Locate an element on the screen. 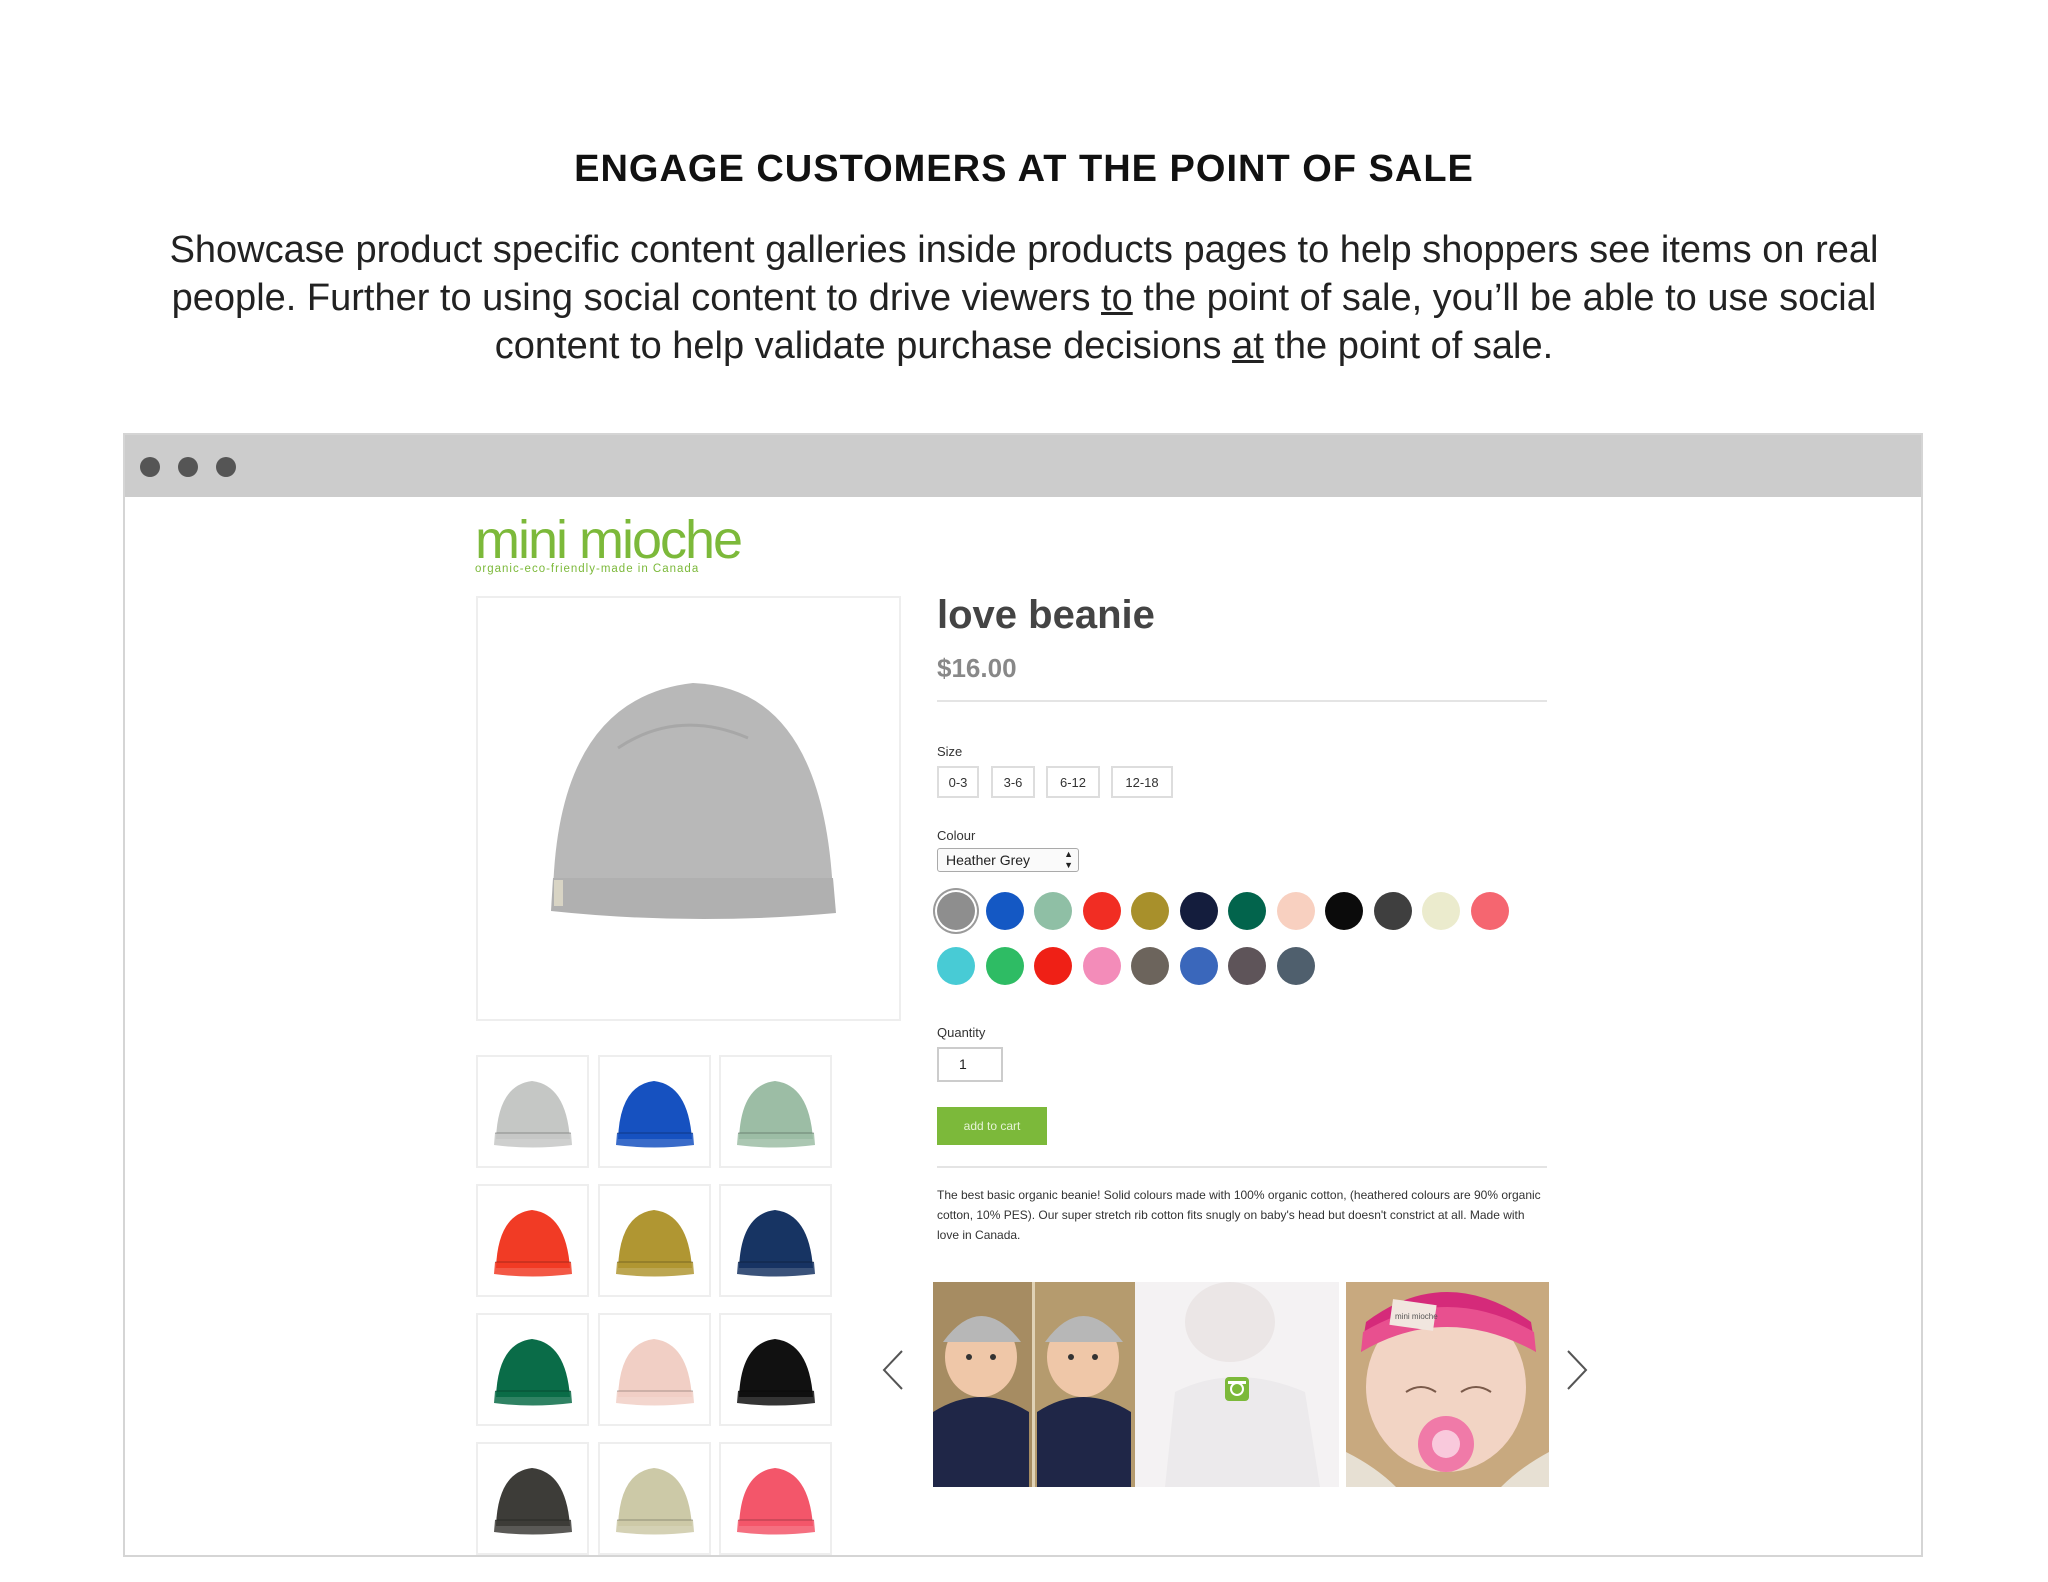  gallery-prev-arrow-icon is located at coordinates (893, 1370).